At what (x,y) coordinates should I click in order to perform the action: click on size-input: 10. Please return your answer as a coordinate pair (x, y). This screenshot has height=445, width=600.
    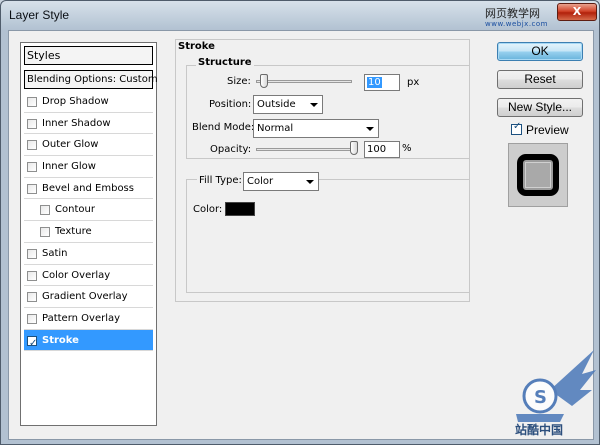
    Looking at the image, I should click on (382, 82).